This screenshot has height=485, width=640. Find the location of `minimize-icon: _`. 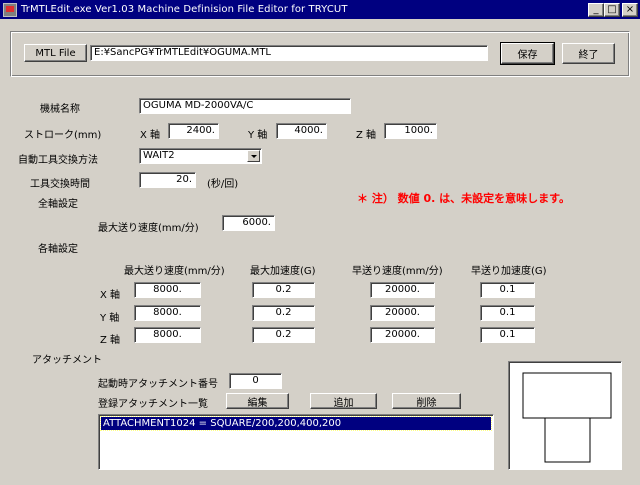

minimize-icon: _ is located at coordinates (596, 9).